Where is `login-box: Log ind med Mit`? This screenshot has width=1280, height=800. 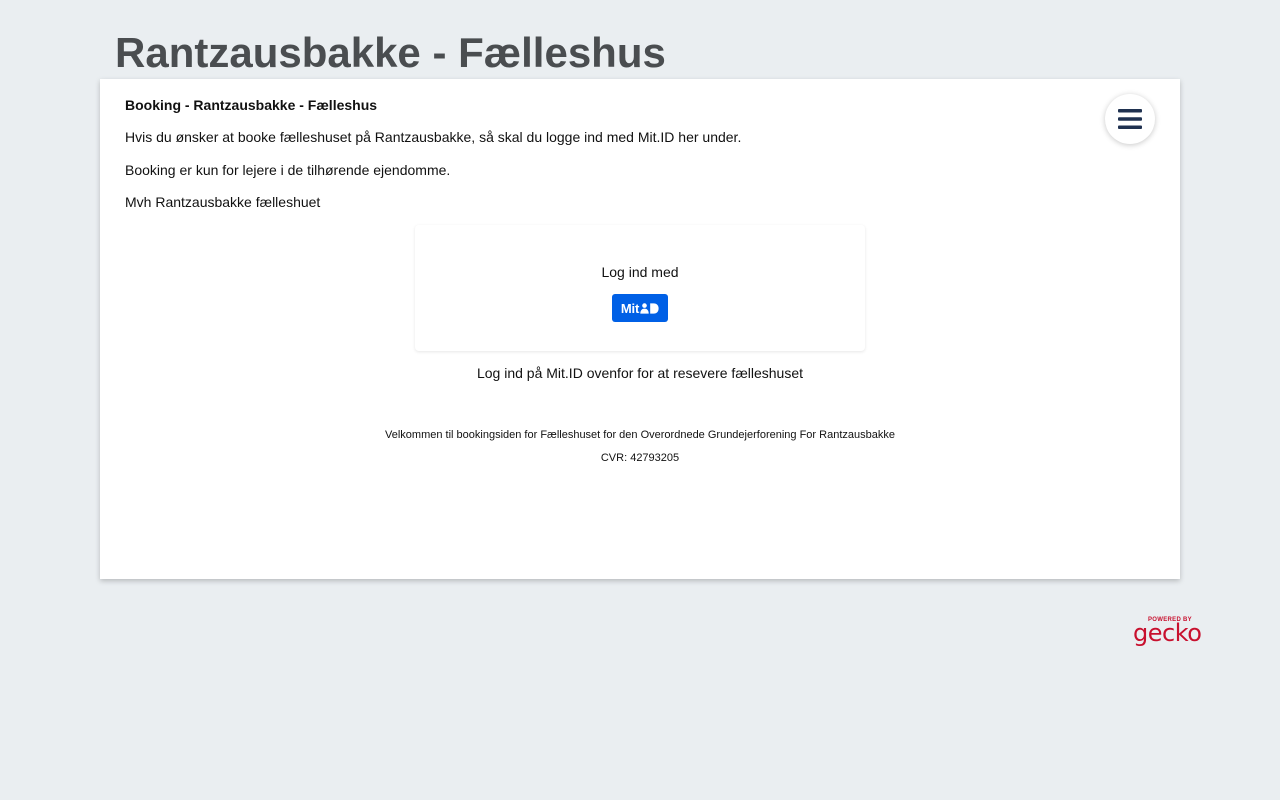 login-box: Log ind med Mit is located at coordinates (640, 288).